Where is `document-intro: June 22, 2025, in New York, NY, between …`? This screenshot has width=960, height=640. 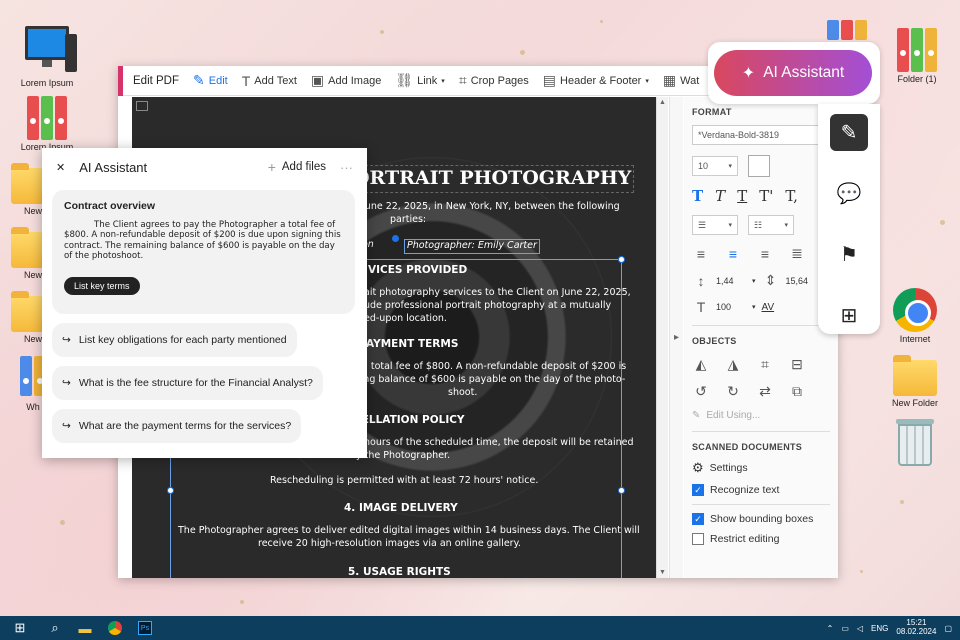 document-intro: June 22, 2025, in New York, NY, between … is located at coordinates (491, 207).